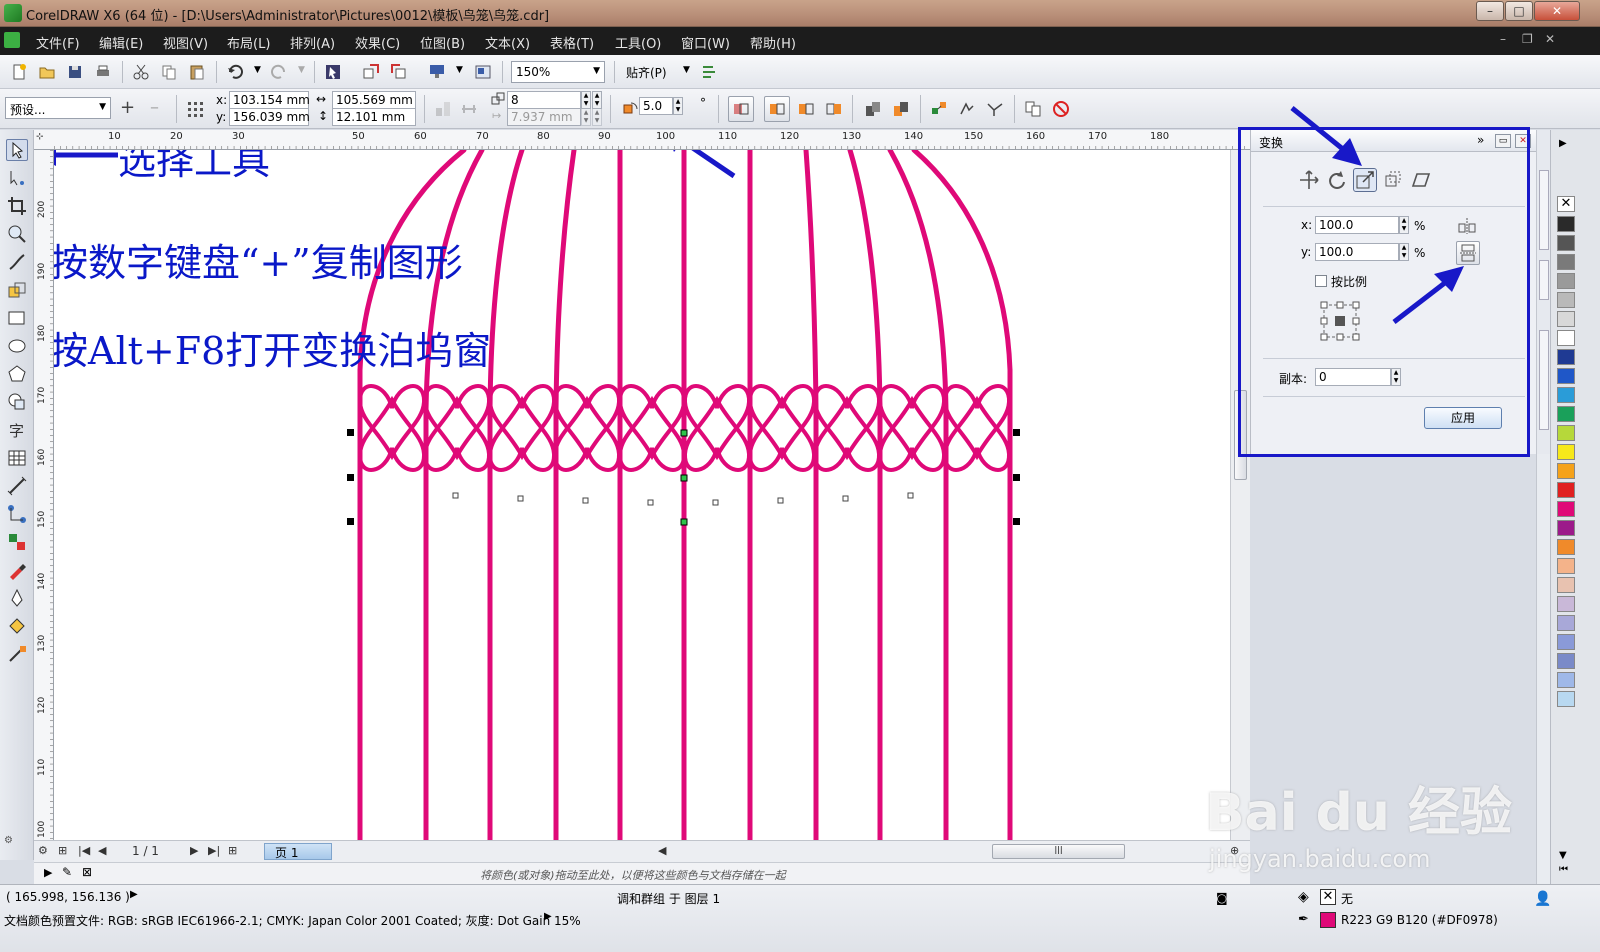  What do you see at coordinates (459, 70) in the screenshot?
I see `launcher-dropdown-icon: ▼` at bounding box center [459, 70].